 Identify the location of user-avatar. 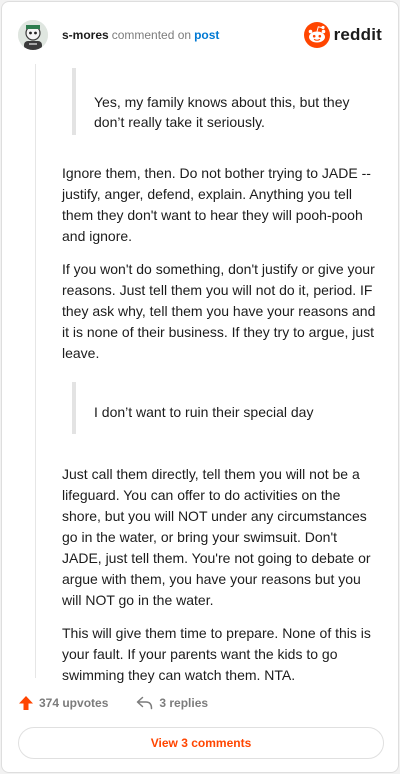
(33, 35).